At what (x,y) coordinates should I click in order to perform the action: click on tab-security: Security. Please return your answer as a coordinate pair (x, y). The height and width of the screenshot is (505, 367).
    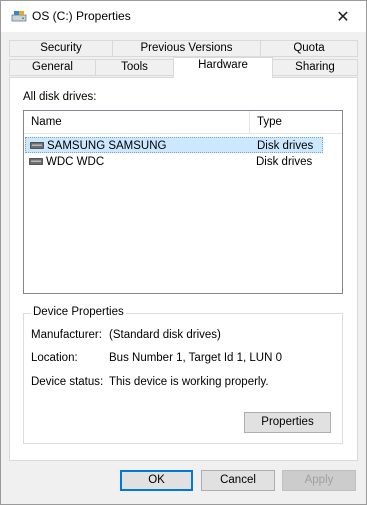
    Looking at the image, I should click on (61, 48).